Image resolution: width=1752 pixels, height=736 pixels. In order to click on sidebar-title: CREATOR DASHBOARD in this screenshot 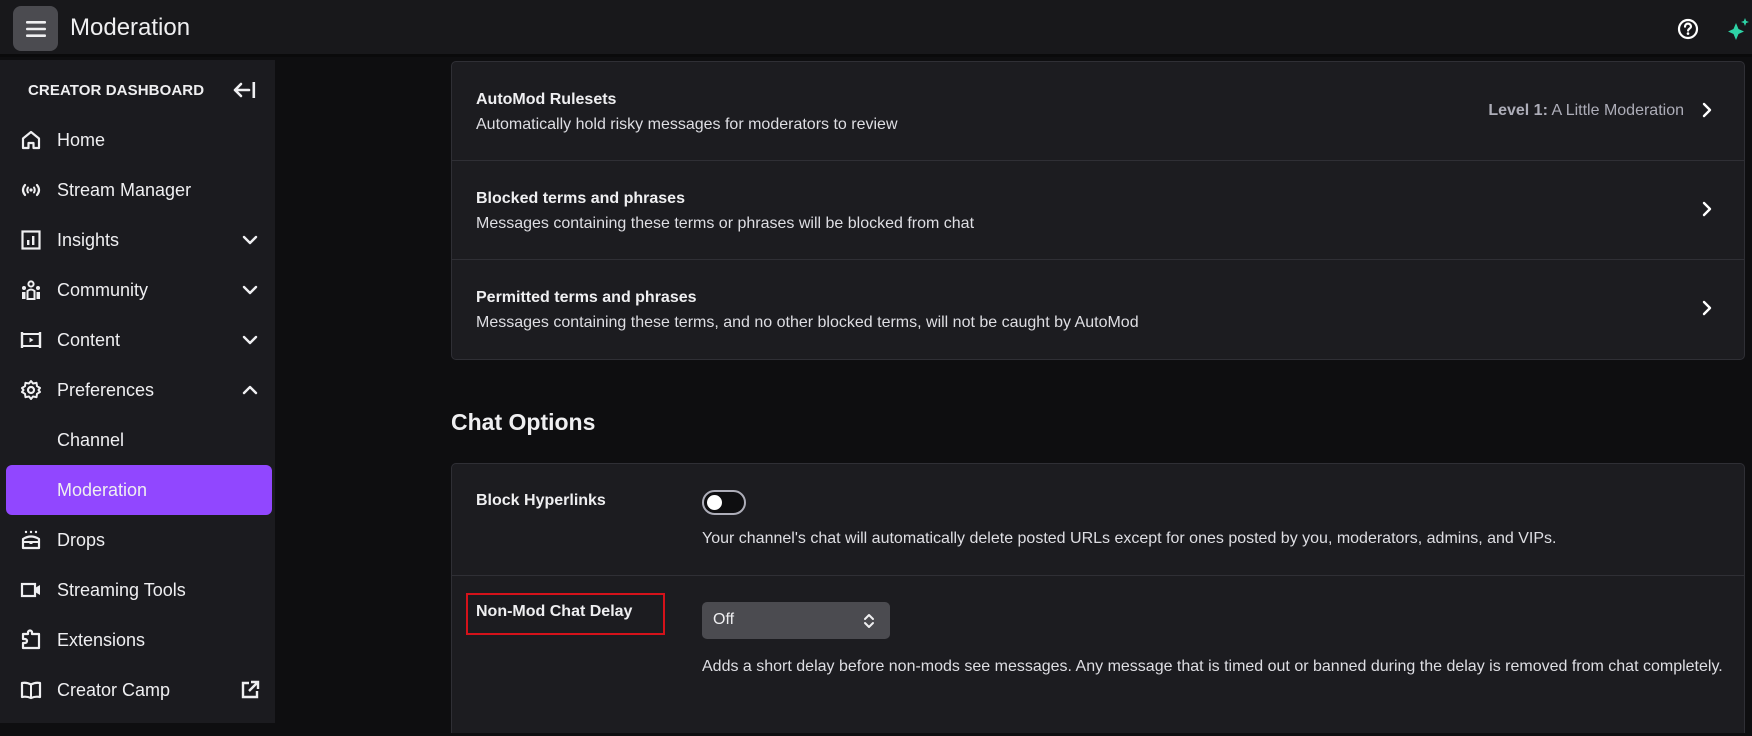, I will do `click(116, 90)`.